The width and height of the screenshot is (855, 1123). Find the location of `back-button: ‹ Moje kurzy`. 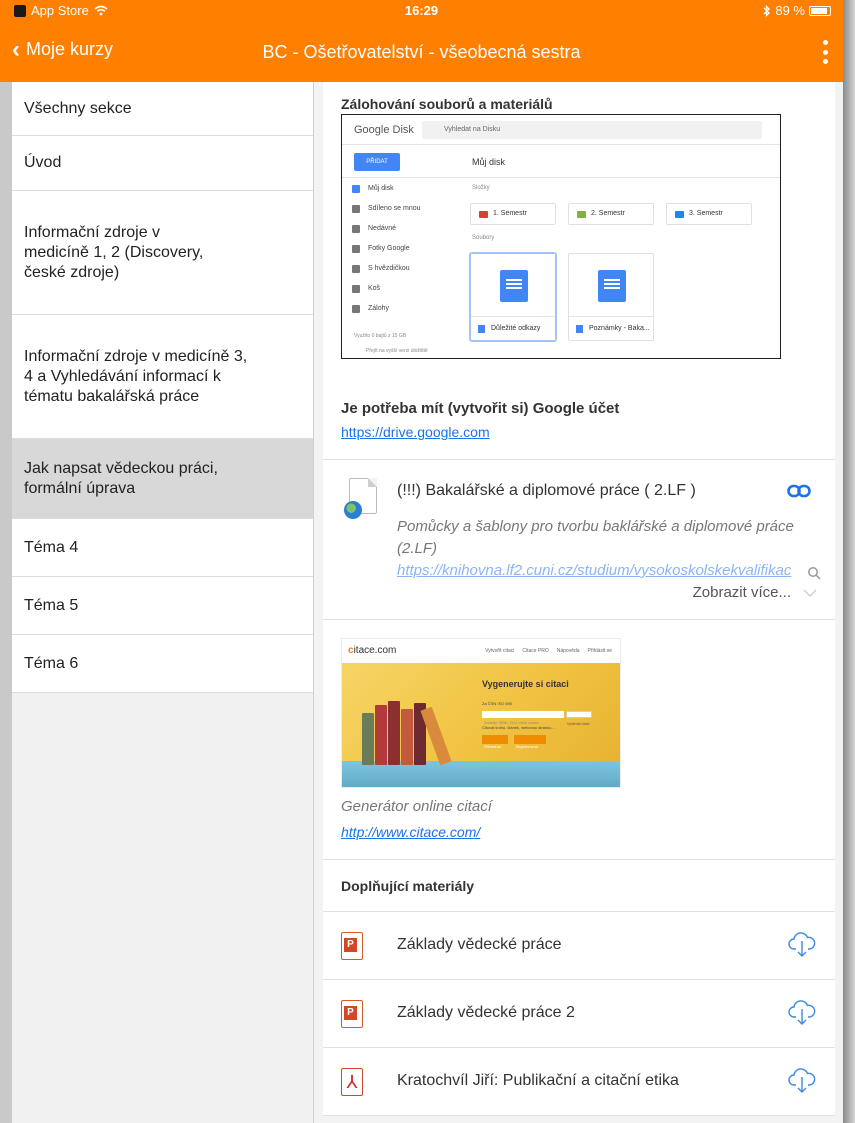

back-button: ‹ Moje kurzy is located at coordinates (63, 49).